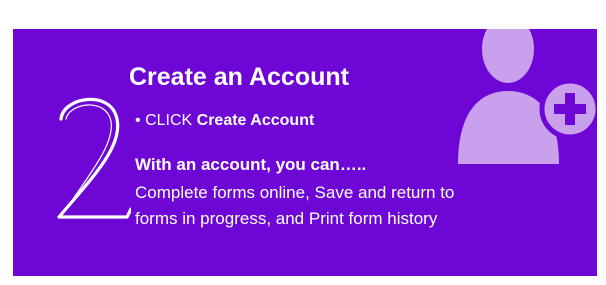  I want to click on instruction-prefix: CLICK, so click(169, 120).